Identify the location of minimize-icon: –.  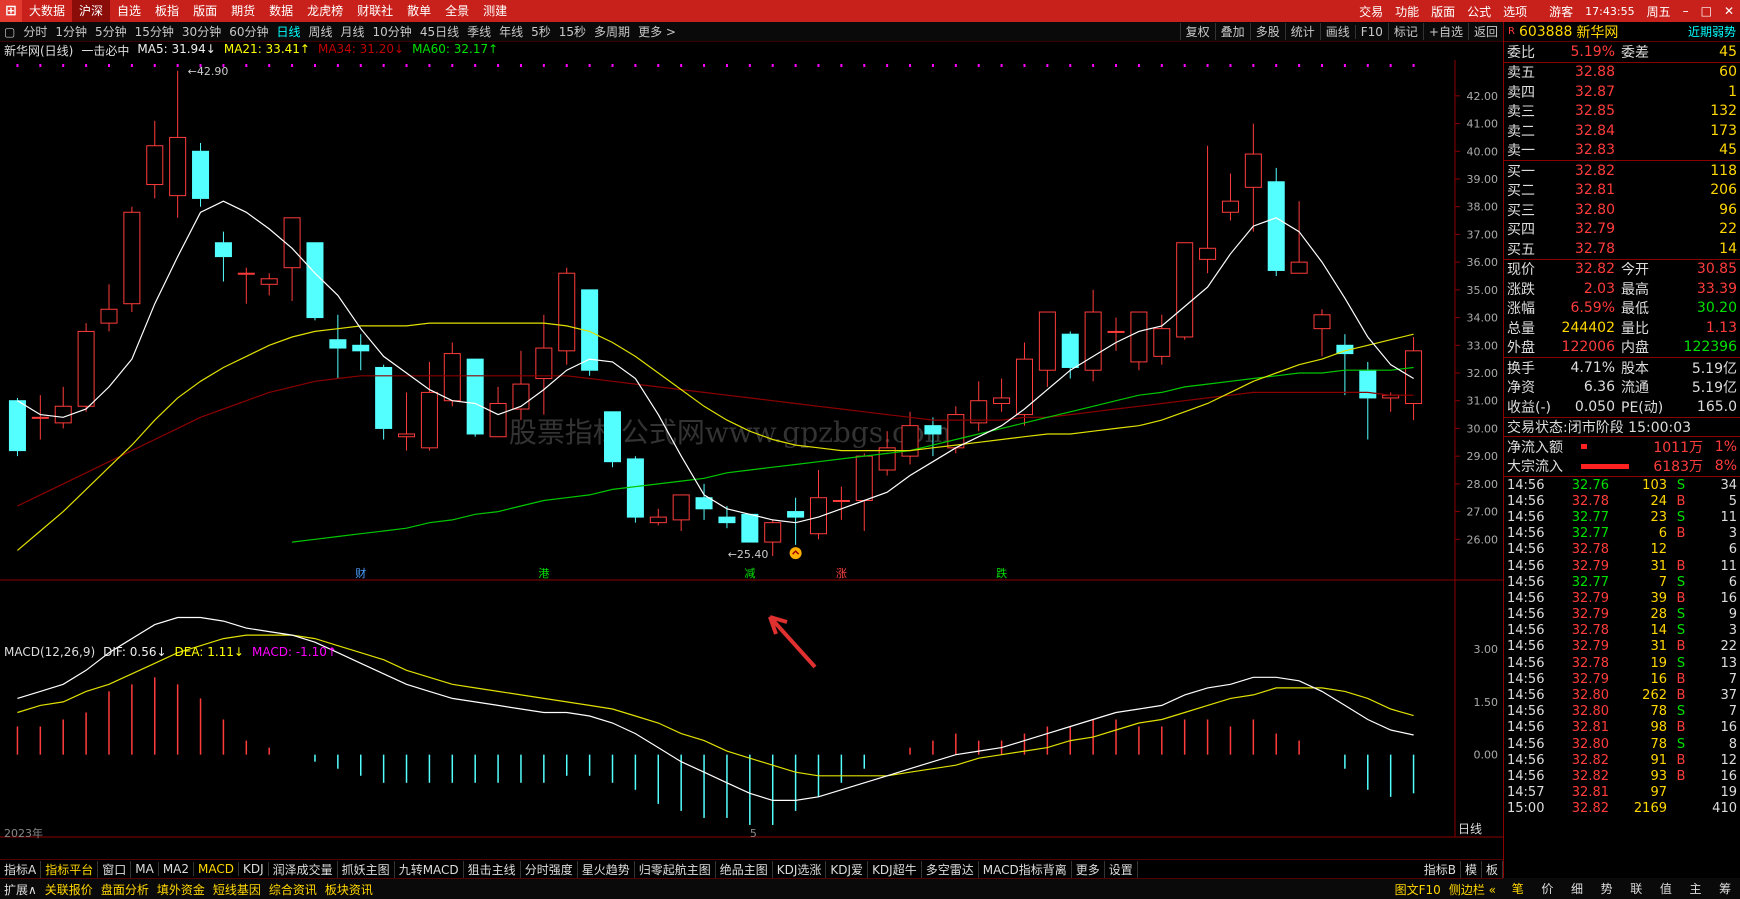
(1686, 11).